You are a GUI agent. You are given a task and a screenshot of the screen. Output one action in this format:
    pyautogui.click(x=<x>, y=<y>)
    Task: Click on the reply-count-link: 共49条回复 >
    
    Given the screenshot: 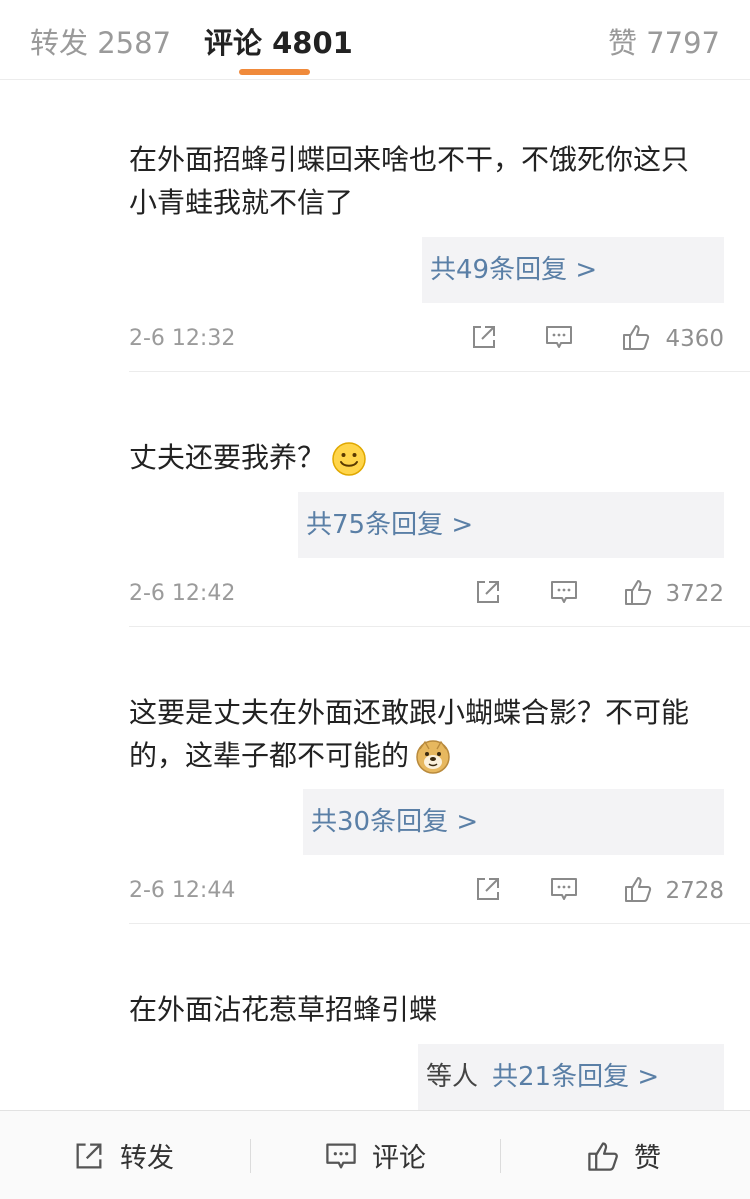 What is the action you would take?
    pyautogui.click(x=573, y=270)
    